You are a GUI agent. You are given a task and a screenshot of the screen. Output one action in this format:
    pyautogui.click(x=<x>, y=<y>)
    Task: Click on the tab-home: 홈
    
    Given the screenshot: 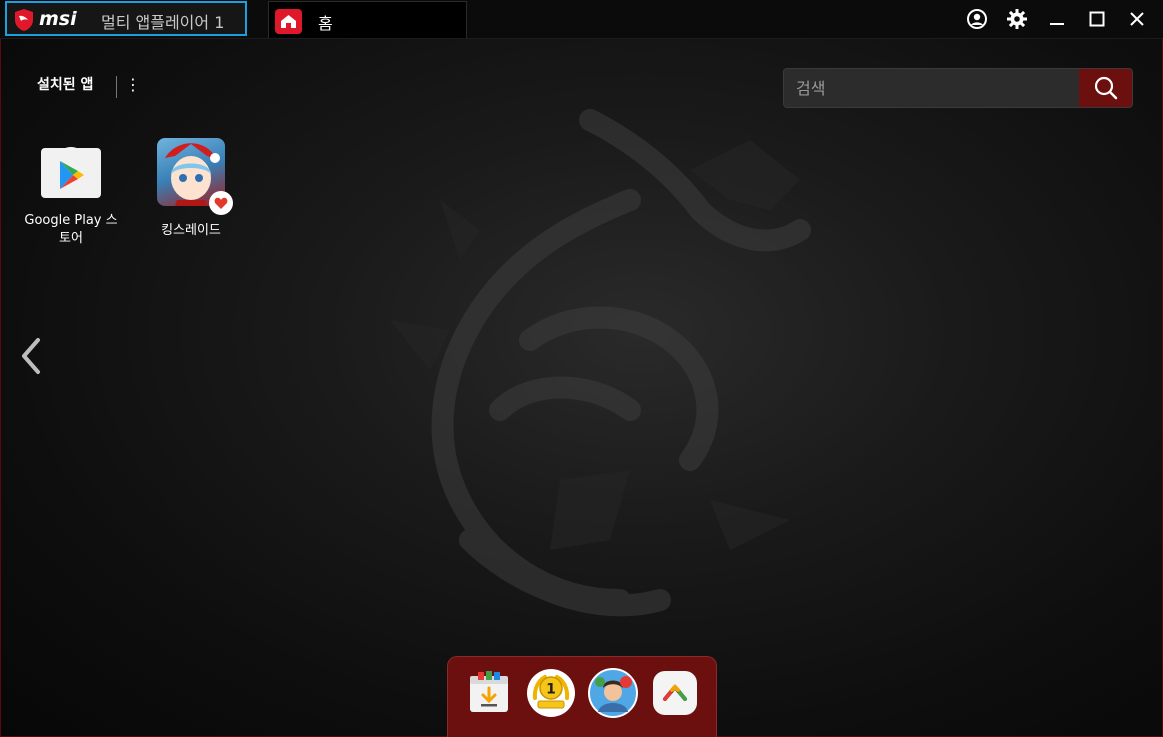 What is the action you would take?
    pyautogui.click(x=367, y=19)
    